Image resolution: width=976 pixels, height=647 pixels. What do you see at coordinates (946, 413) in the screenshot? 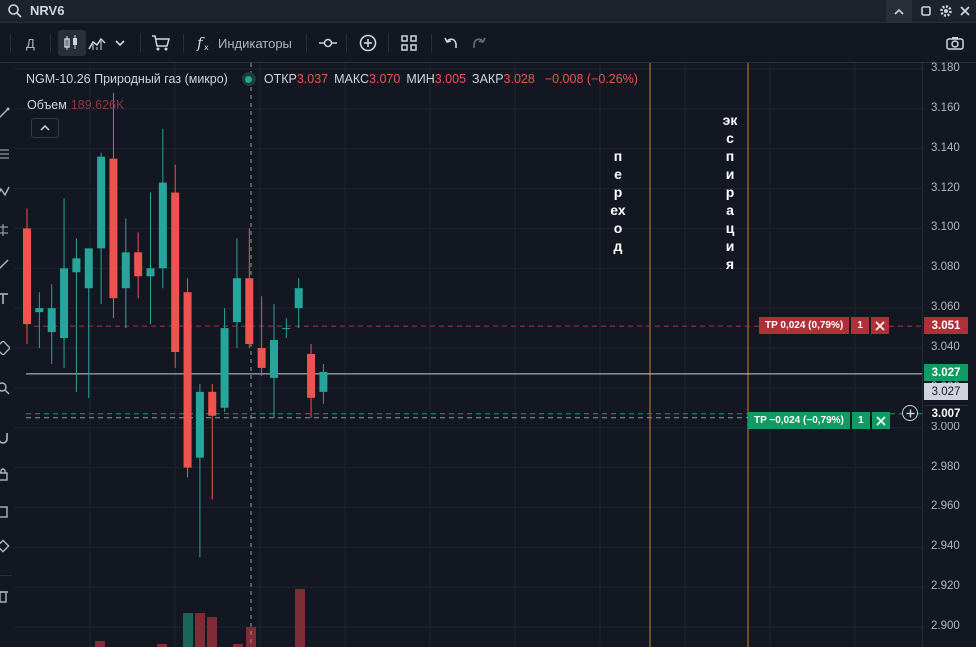
I see `tp-lower-price-label: 3.007` at bounding box center [946, 413].